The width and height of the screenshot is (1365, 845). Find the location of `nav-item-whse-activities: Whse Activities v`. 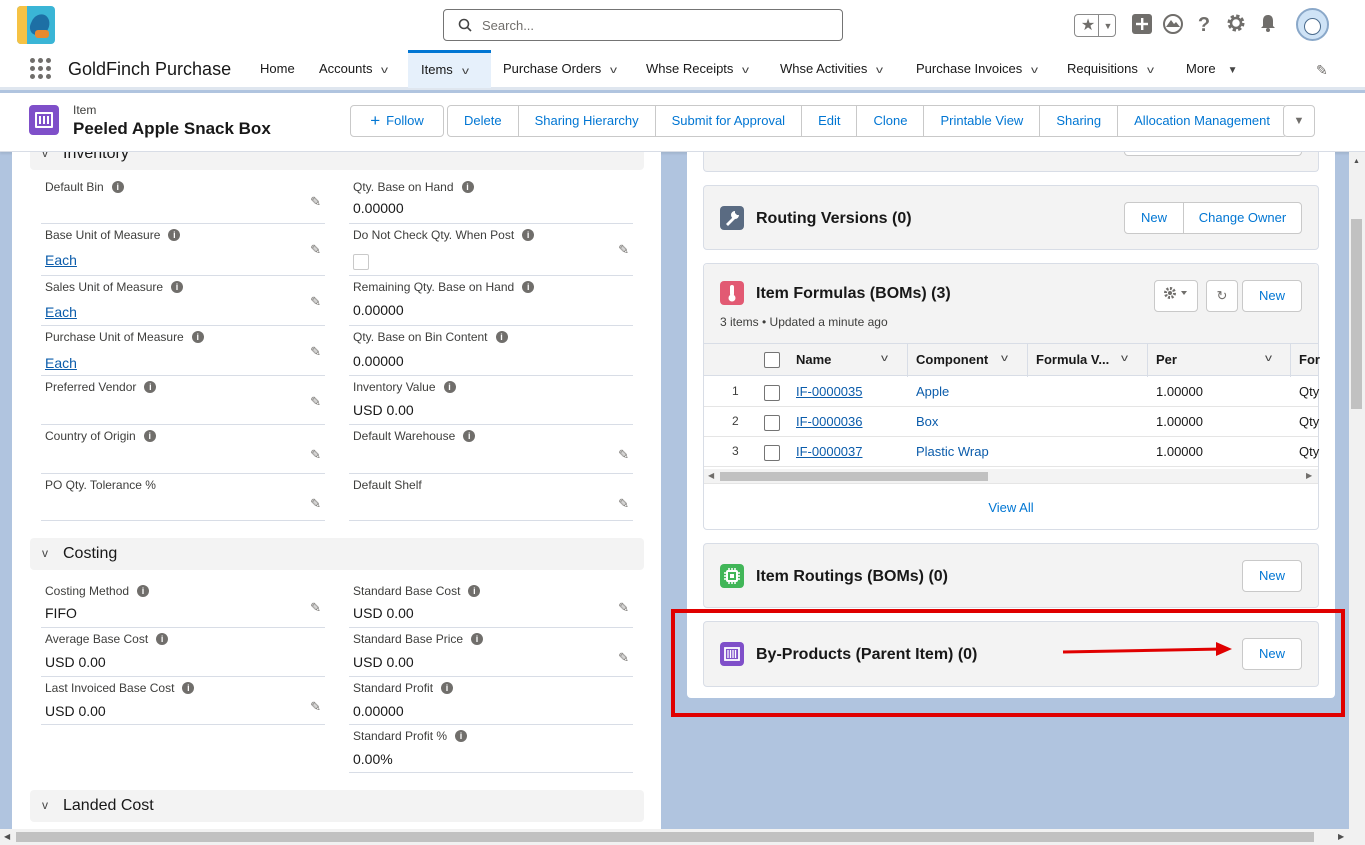

nav-item-whse-activities: Whse Activities v is located at coordinates (831, 70).